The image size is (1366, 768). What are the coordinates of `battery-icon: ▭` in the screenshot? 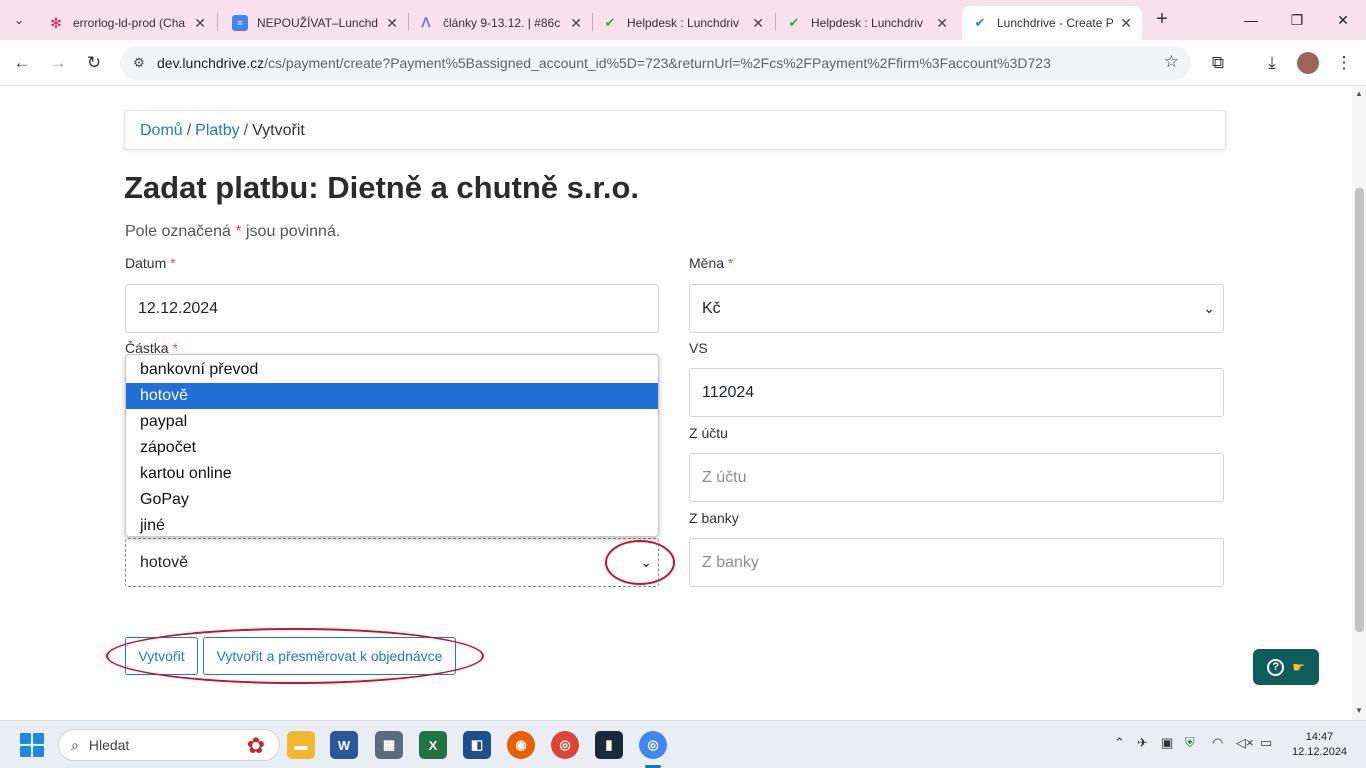 It's located at (1266, 743).